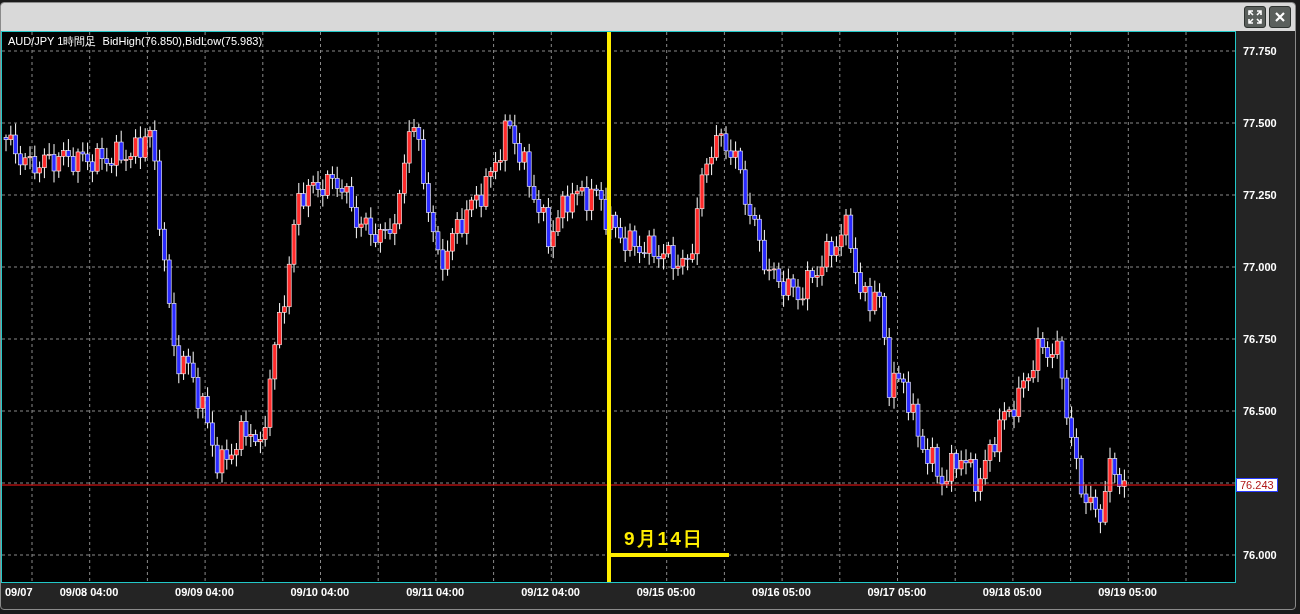  I want to click on expand-icon, so click(1255, 17).